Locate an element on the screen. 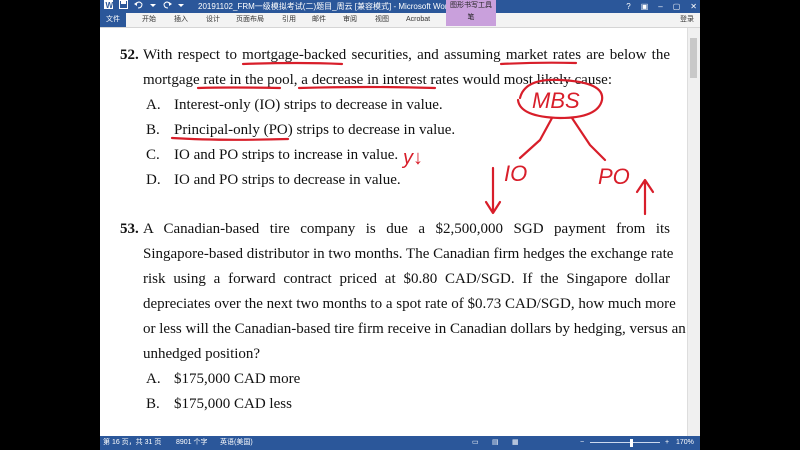  close-icon: ✕ is located at coordinates (693, 6).